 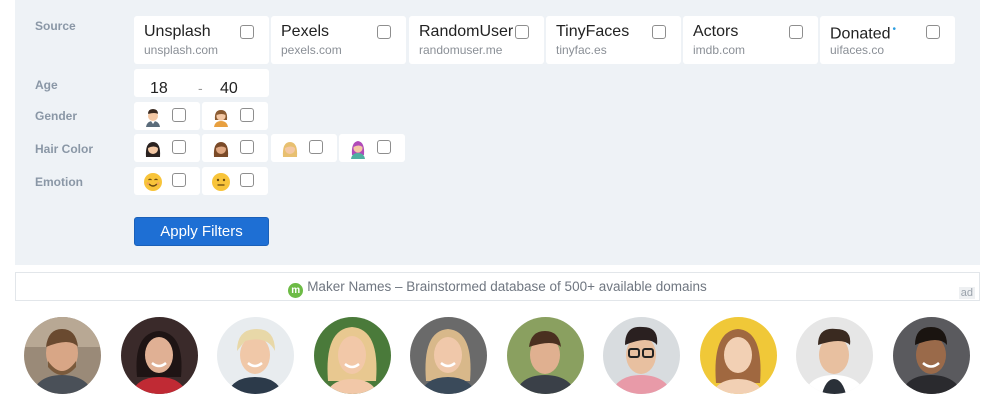 What do you see at coordinates (857, 50) in the screenshot?
I see `source-url: uifaces.co` at bounding box center [857, 50].